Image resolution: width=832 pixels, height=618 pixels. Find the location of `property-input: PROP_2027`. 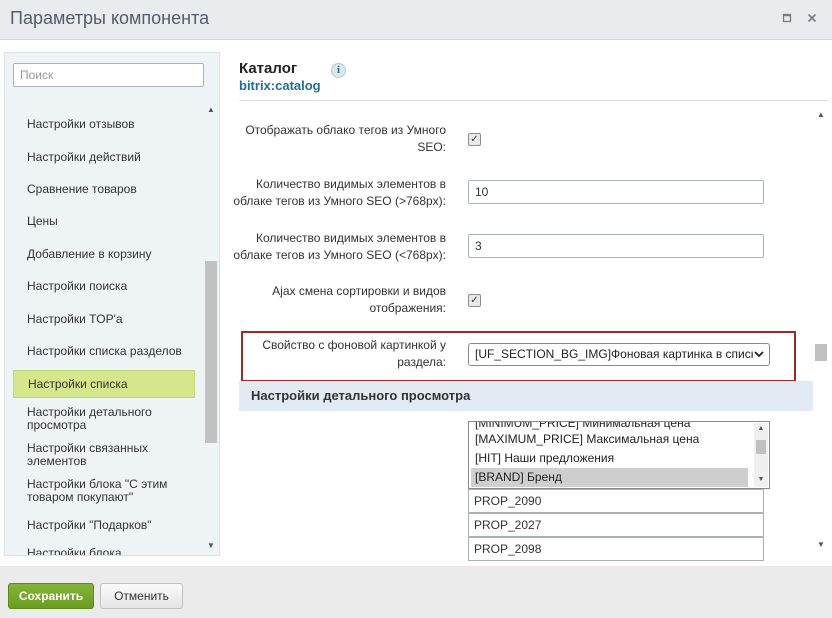

property-input: PROP_2027 is located at coordinates (616, 525).